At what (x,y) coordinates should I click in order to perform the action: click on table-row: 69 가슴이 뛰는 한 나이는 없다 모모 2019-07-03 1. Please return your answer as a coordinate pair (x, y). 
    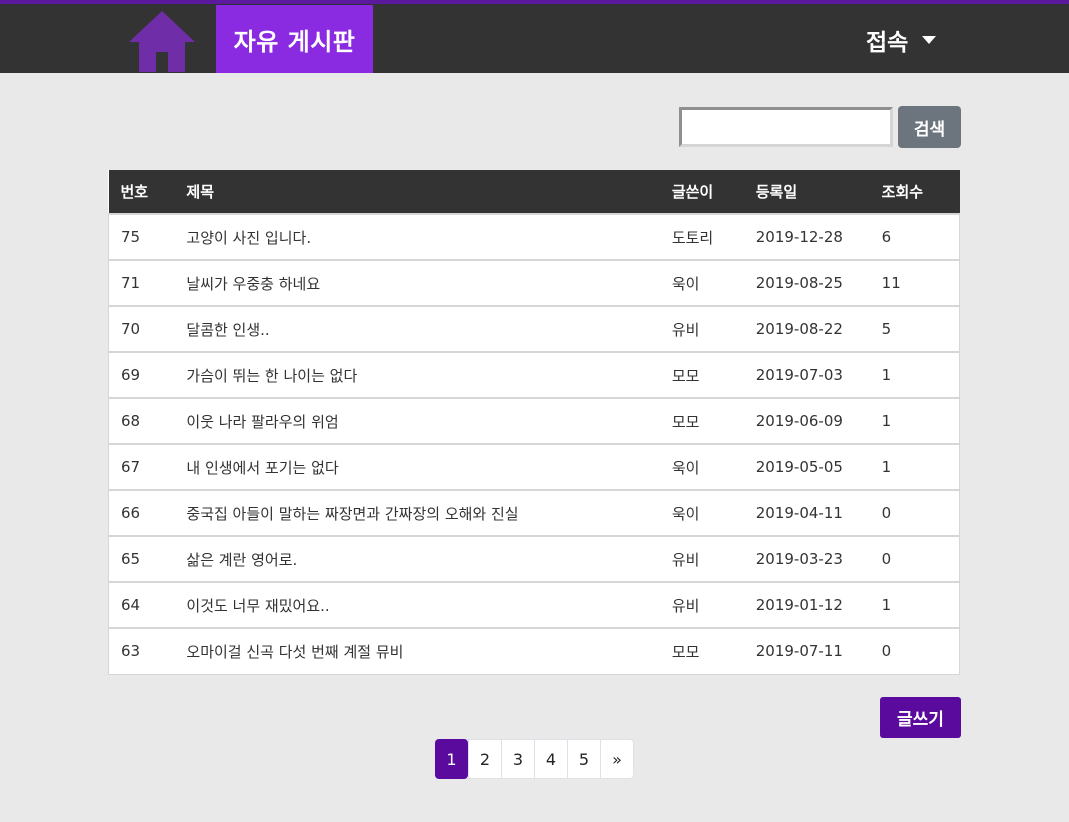
    Looking at the image, I should click on (534, 374).